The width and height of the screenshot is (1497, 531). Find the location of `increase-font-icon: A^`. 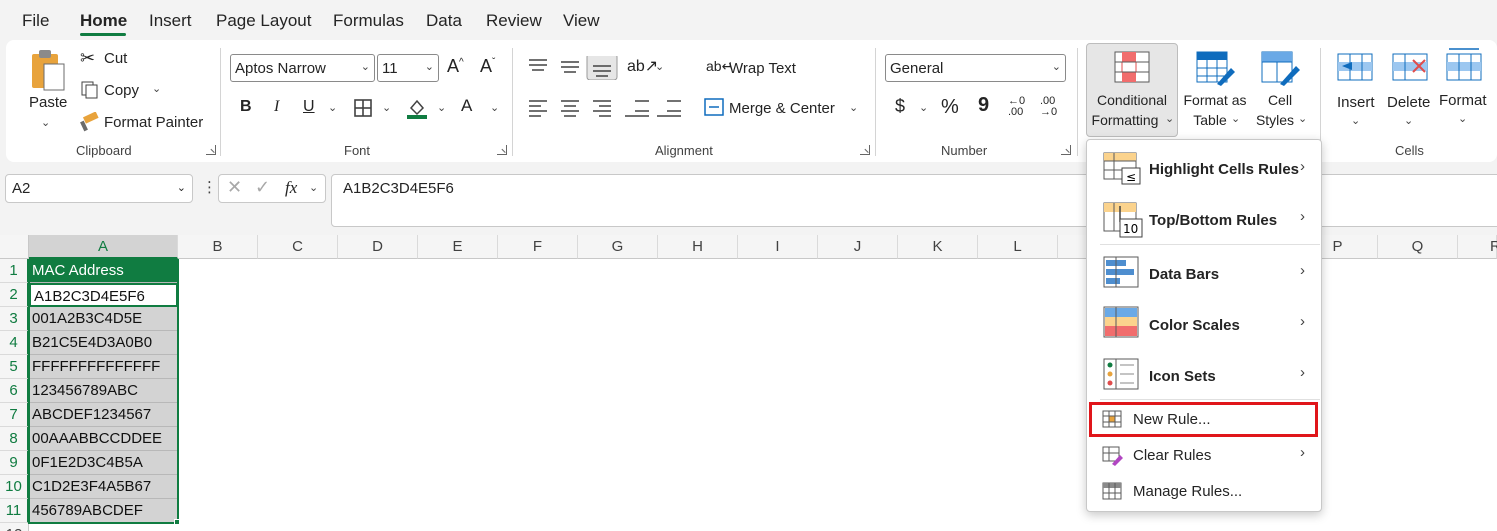

increase-font-icon: A^ is located at coordinates (455, 66).